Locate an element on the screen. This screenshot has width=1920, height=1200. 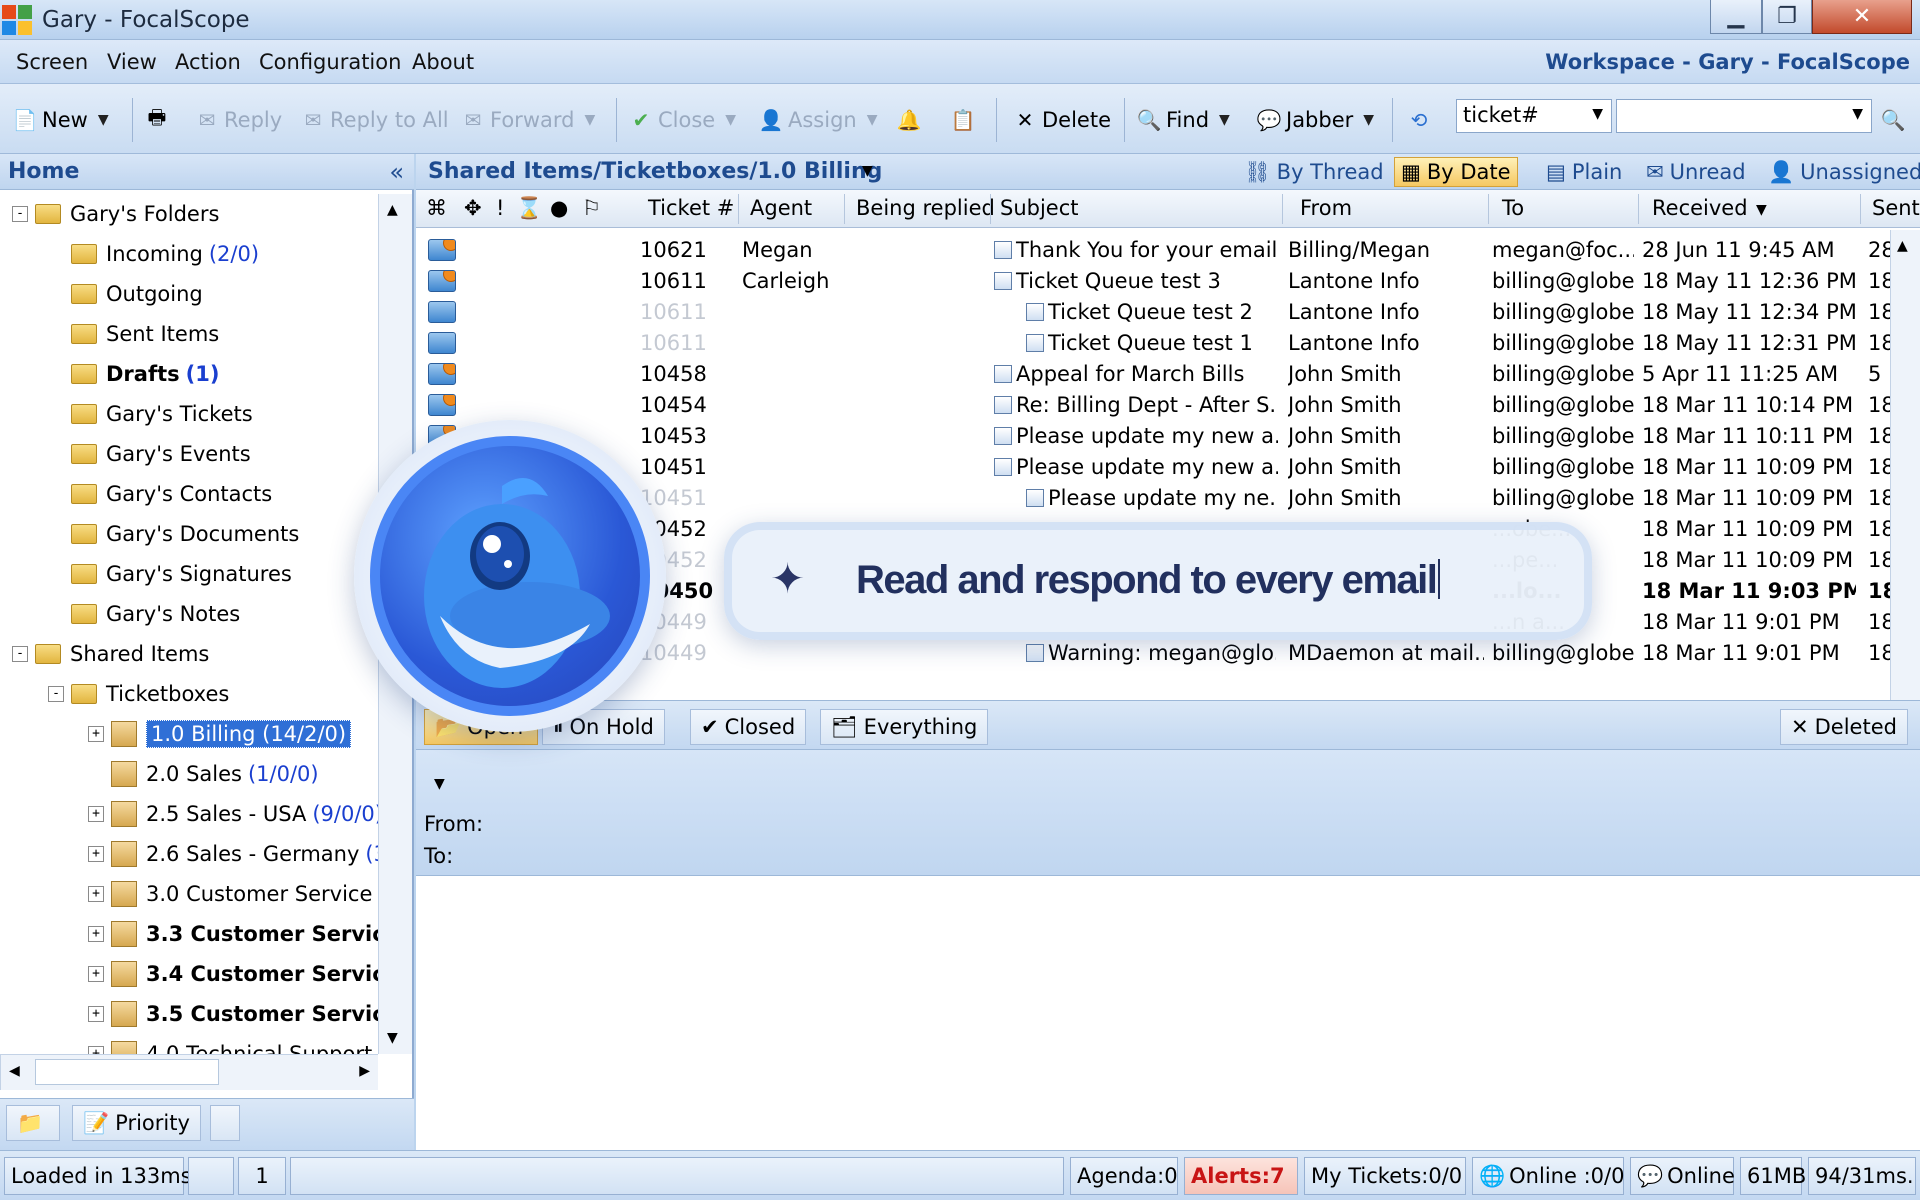
column-received: Received is located at coordinates (1700, 208).